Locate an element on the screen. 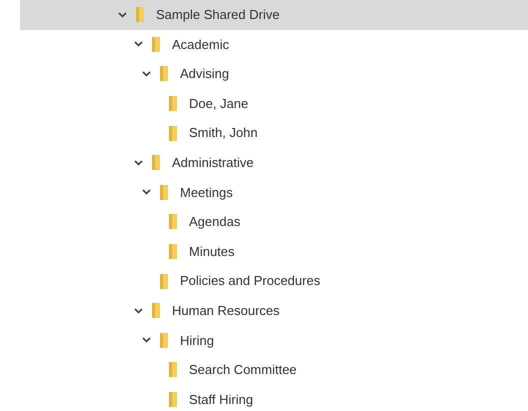 Image resolution: width=528 pixels, height=411 pixels. folder-label: Hiring is located at coordinates (197, 341).